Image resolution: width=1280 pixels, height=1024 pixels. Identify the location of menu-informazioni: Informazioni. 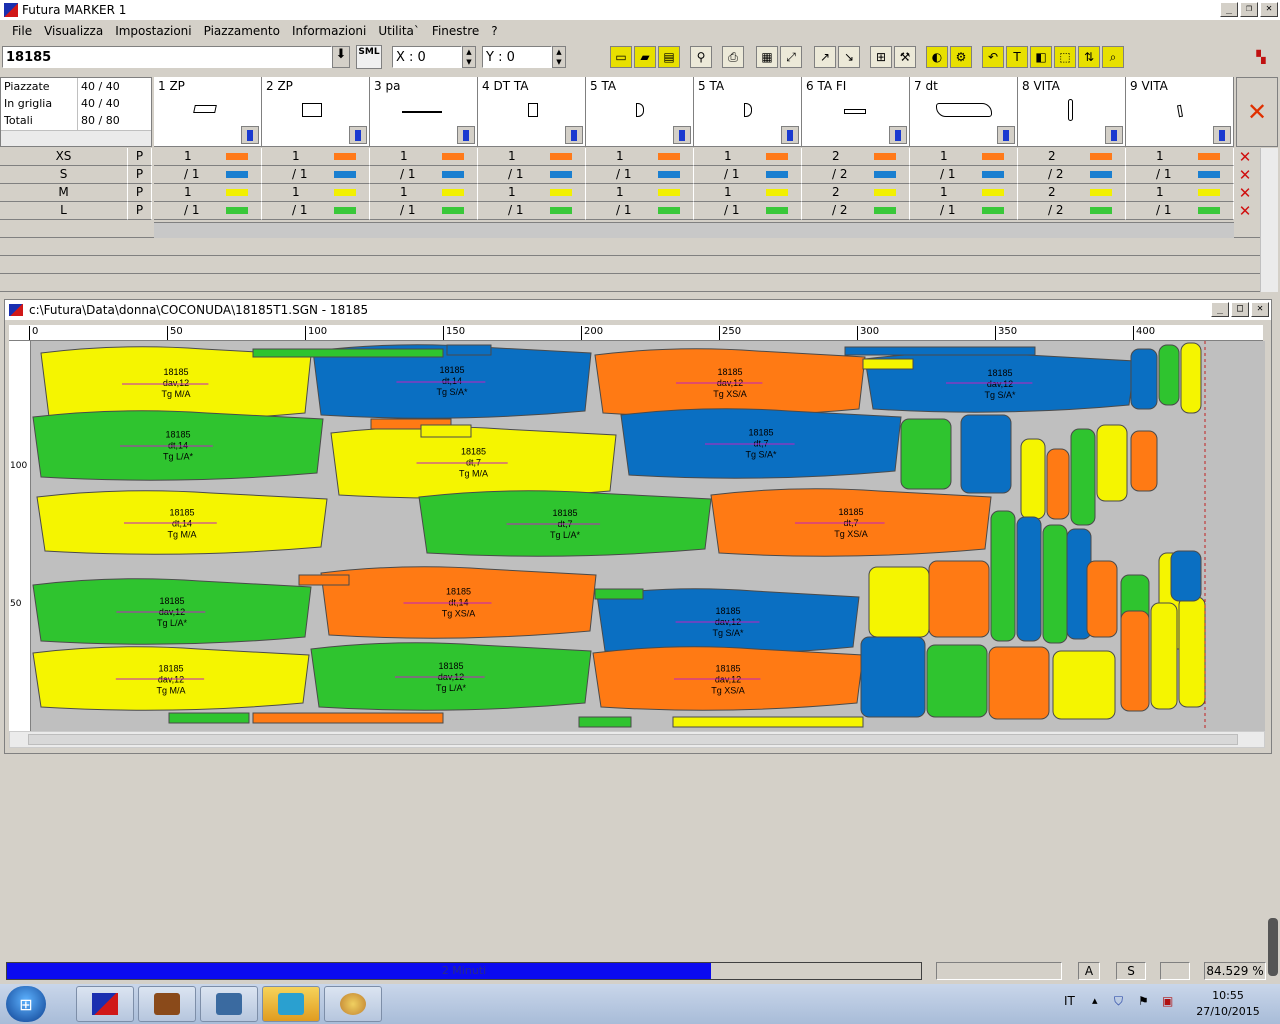
(329, 31).